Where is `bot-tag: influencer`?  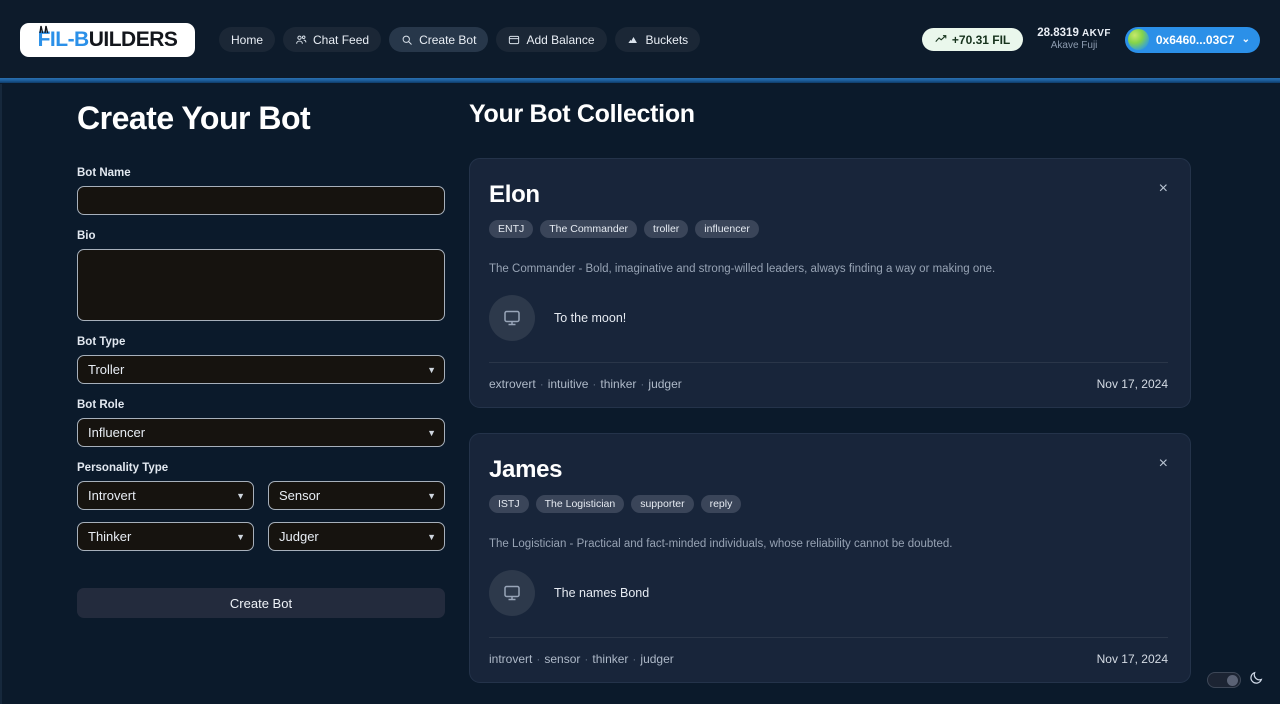 bot-tag: influencer is located at coordinates (727, 229).